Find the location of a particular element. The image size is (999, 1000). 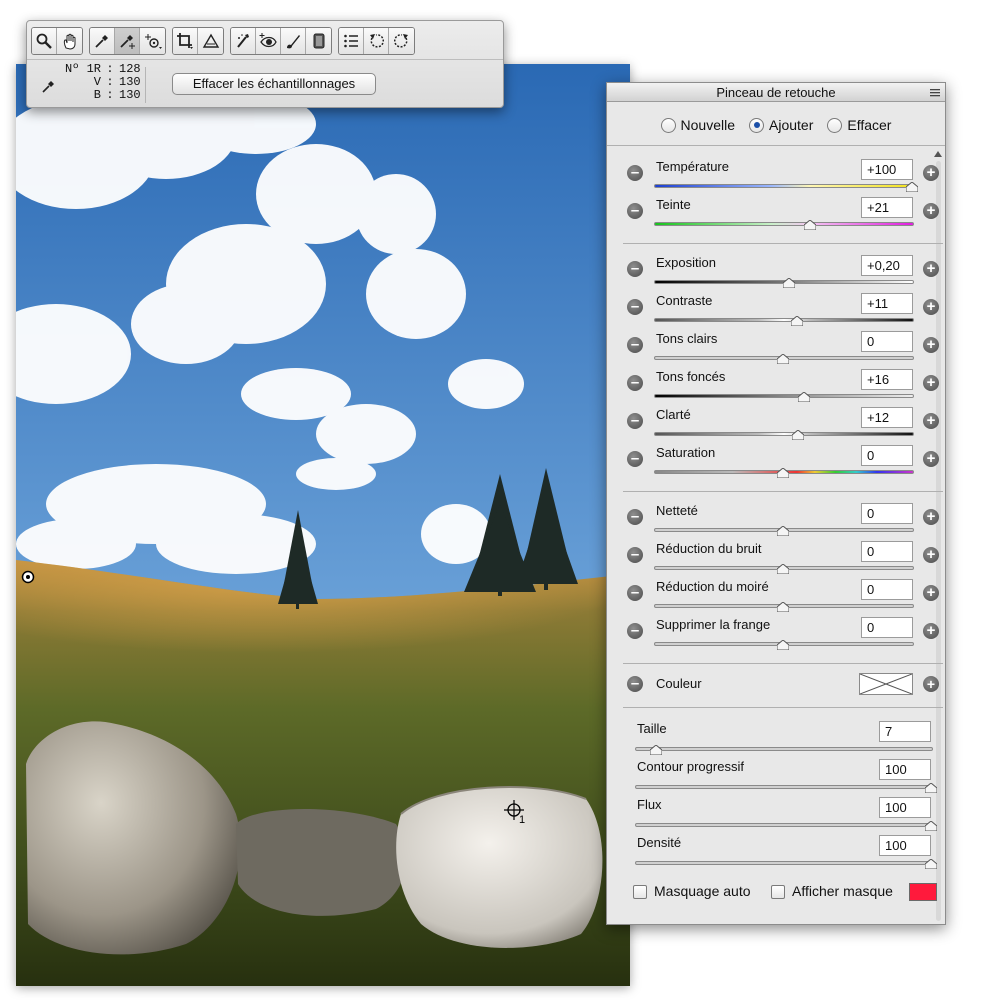

clarte-slider-track is located at coordinates (784, 434).